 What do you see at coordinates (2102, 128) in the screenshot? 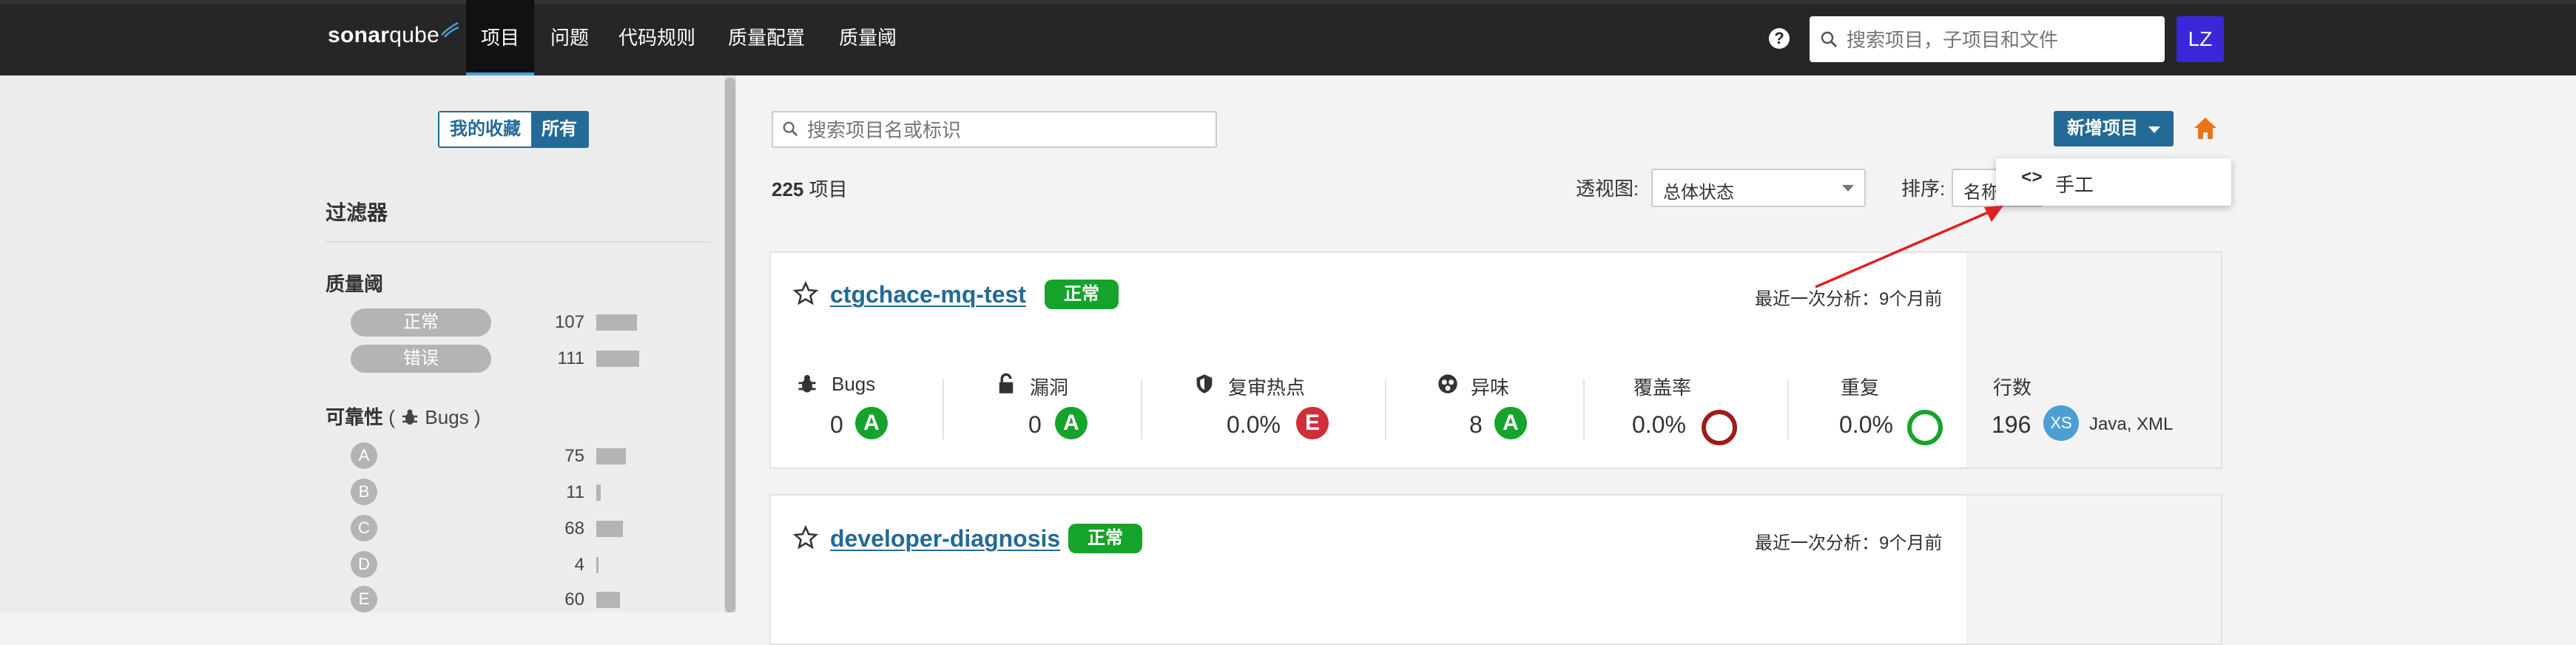
I see `create-project-label: 新增项目` at bounding box center [2102, 128].